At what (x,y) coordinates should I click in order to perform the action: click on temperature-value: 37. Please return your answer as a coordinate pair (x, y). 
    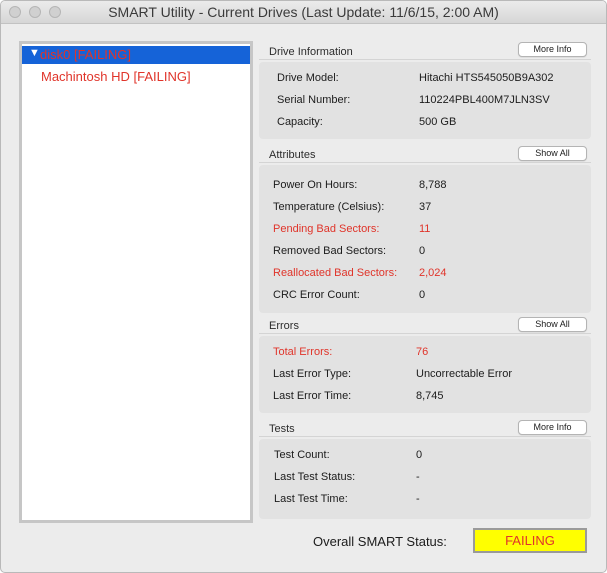
    Looking at the image, I should click on (425, 207).